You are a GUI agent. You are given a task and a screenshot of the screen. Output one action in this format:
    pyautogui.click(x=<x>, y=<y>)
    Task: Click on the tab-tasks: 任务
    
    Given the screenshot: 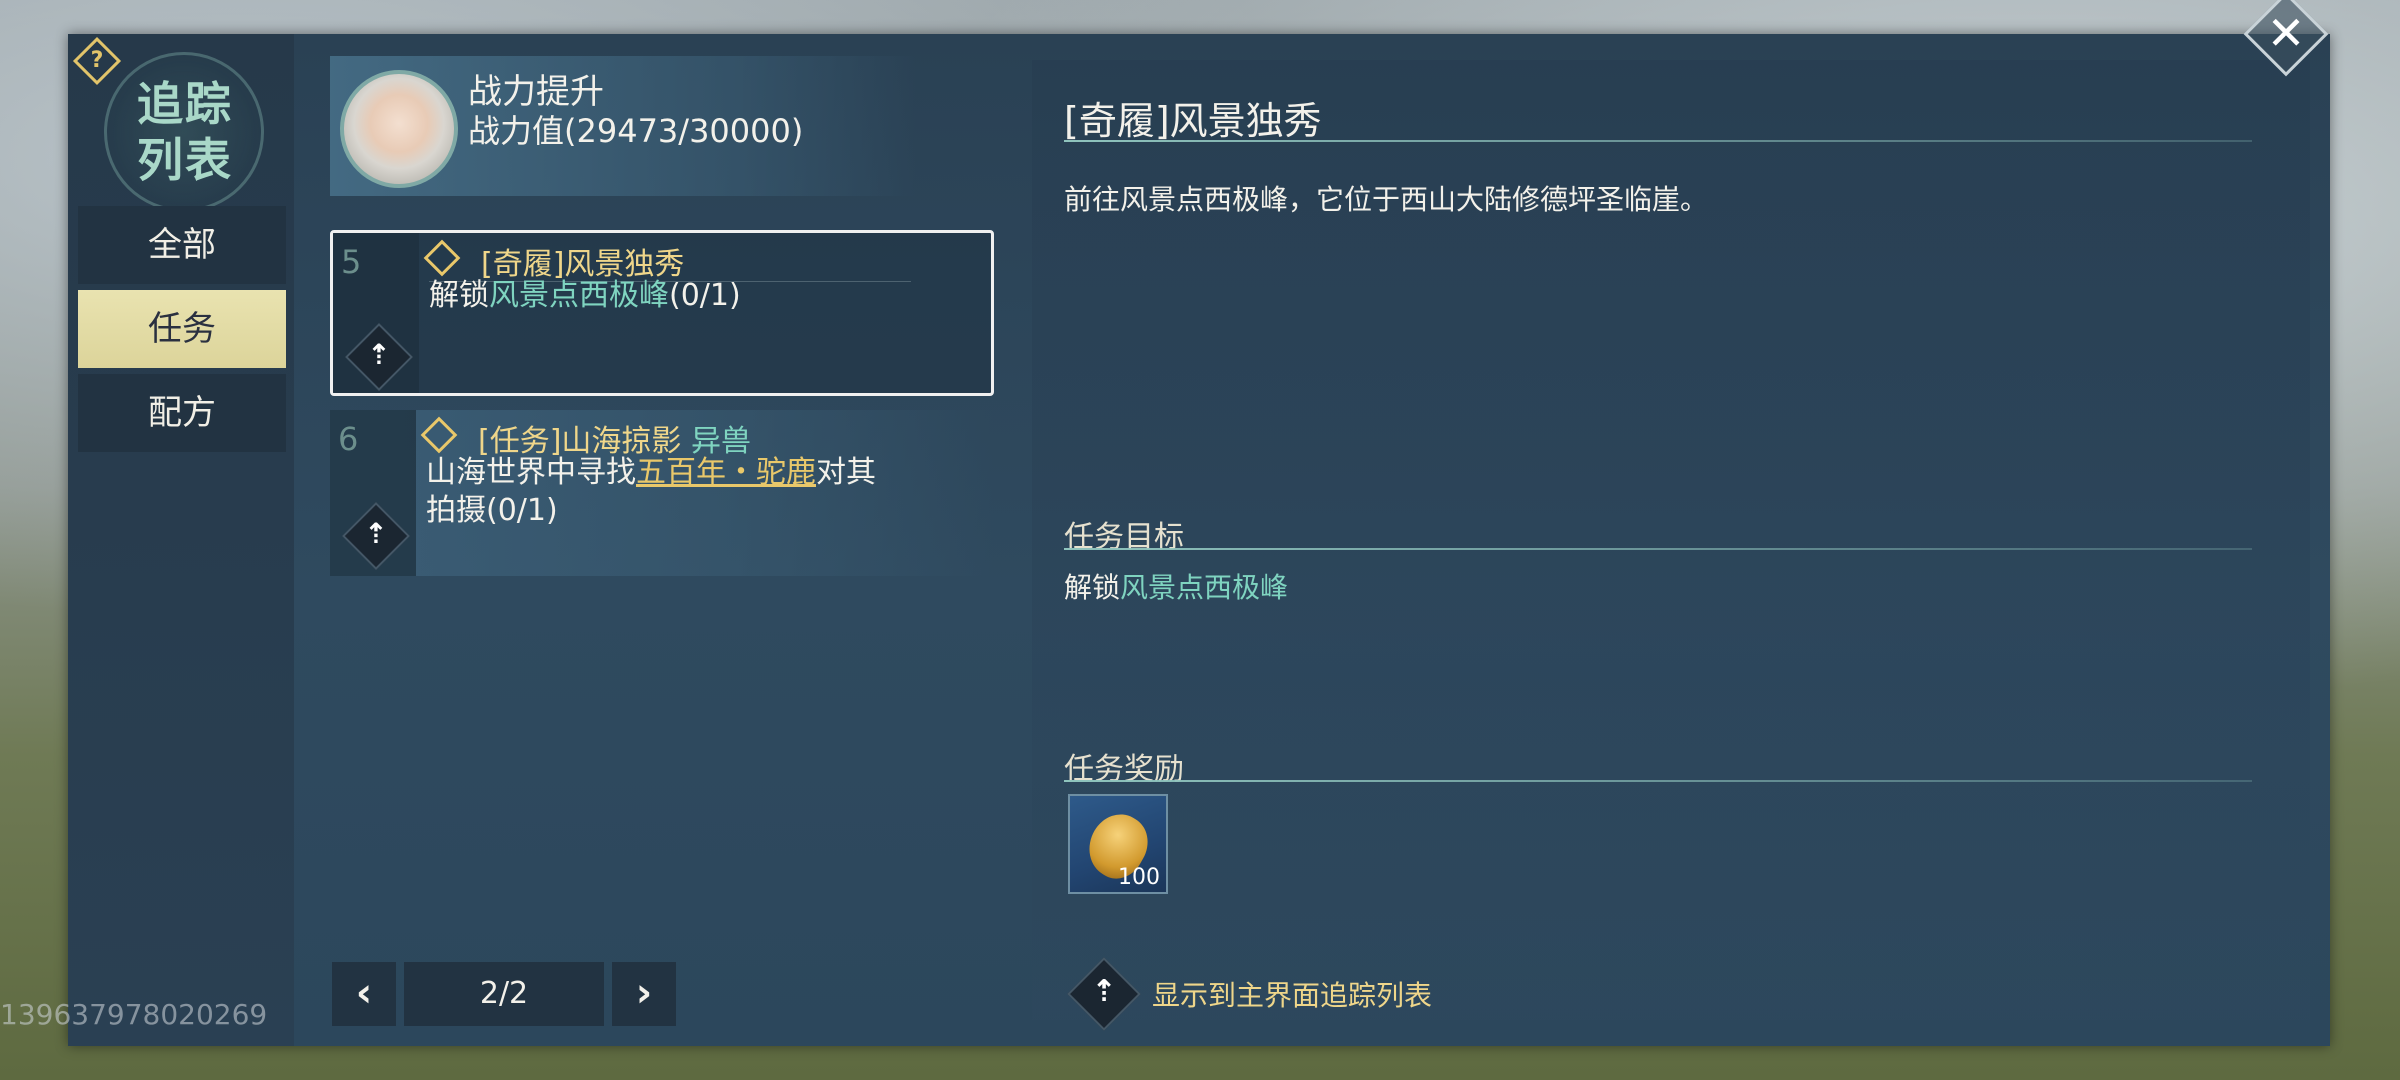 What is the action you would take?
    pyautogui.click(x=182, y=329)
    